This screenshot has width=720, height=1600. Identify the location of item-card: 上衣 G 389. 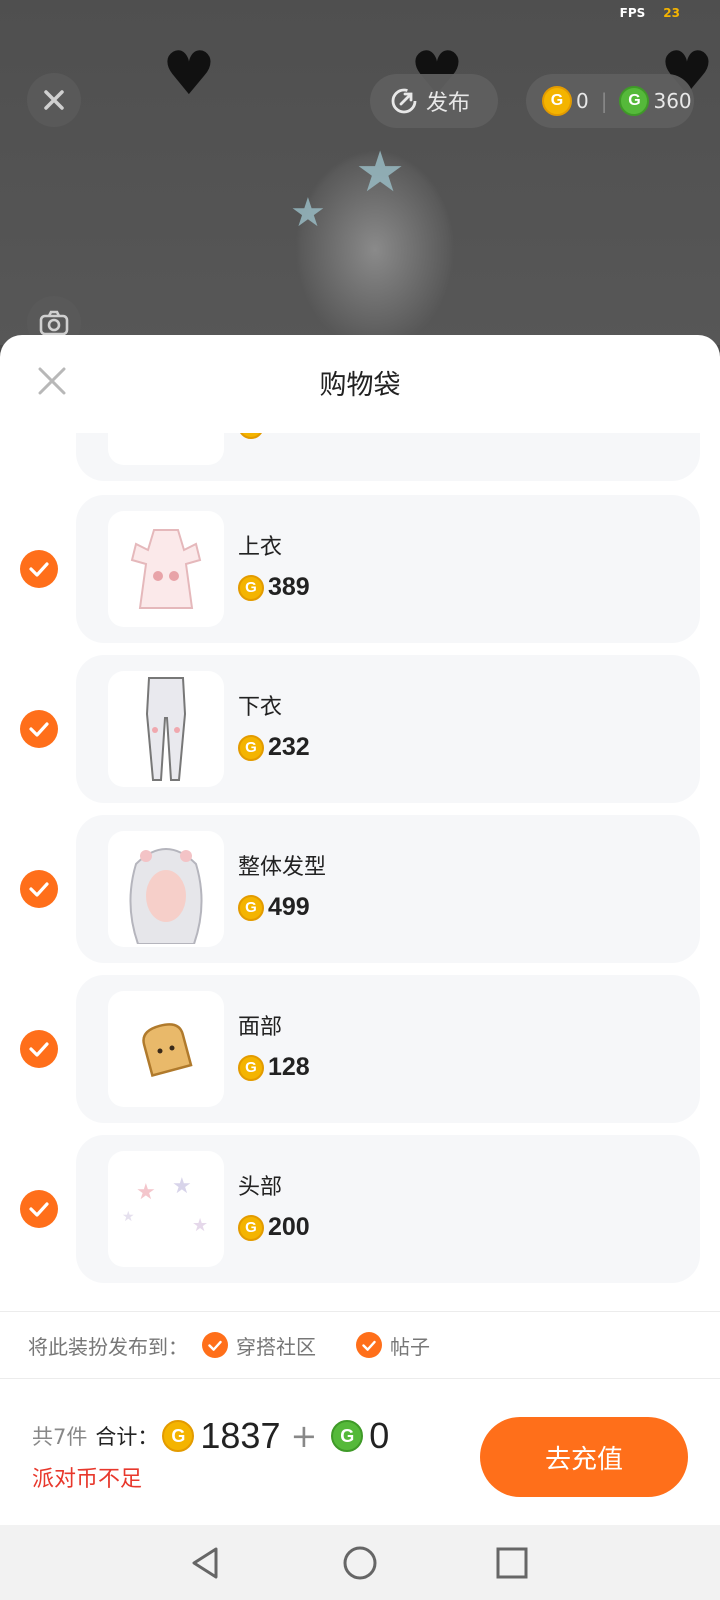
(388, 569).